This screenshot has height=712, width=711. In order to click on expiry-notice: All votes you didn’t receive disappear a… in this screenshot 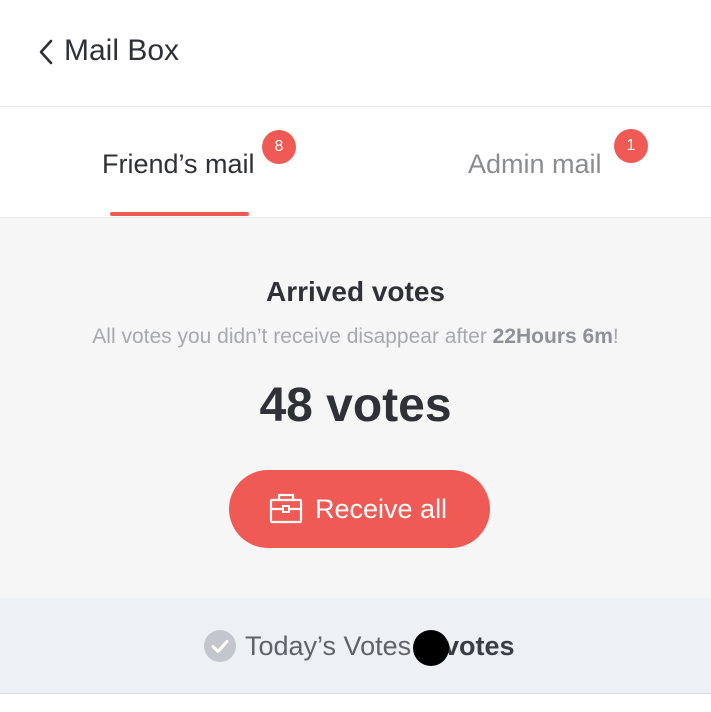, I will do `click(355, 337)`.